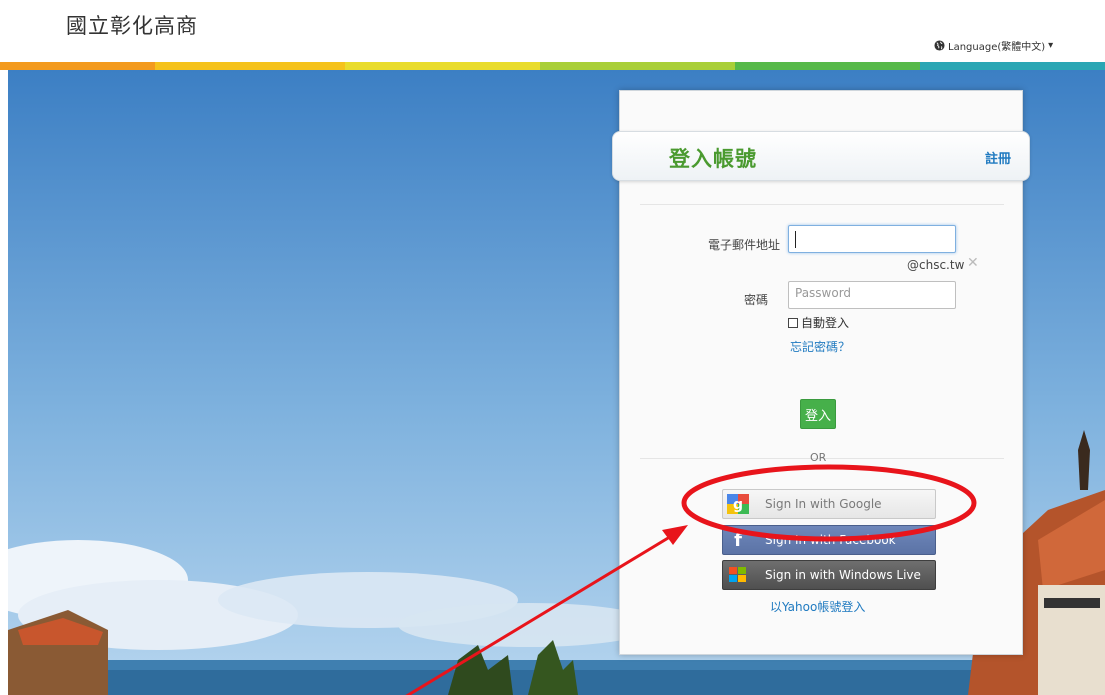 The image size is (1105, 695). What do you see at coordinates (1051, 45) in the screenshot?
I see `caret-down-icon: ▾` at bounding box center [1051, 45].